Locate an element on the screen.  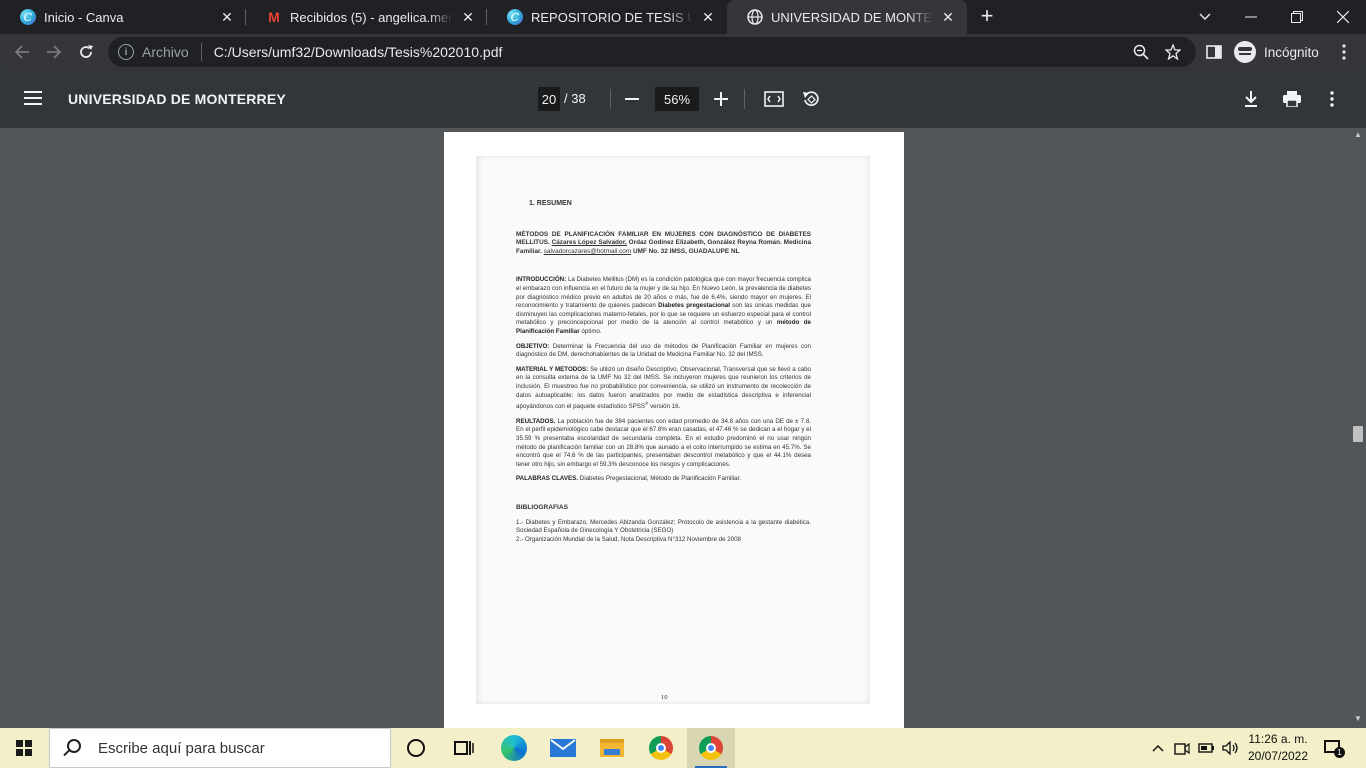
affiliation: UMF No. 32 IMSS, GUADALUPE NL is located at coordinates (686, 251).